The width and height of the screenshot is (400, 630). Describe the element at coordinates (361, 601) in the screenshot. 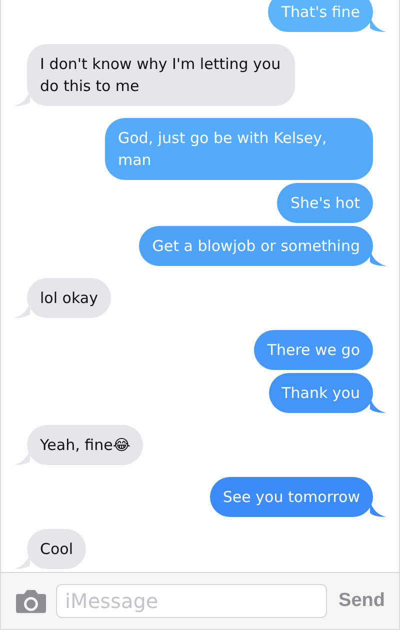

I see `send-button: Send` at that location.